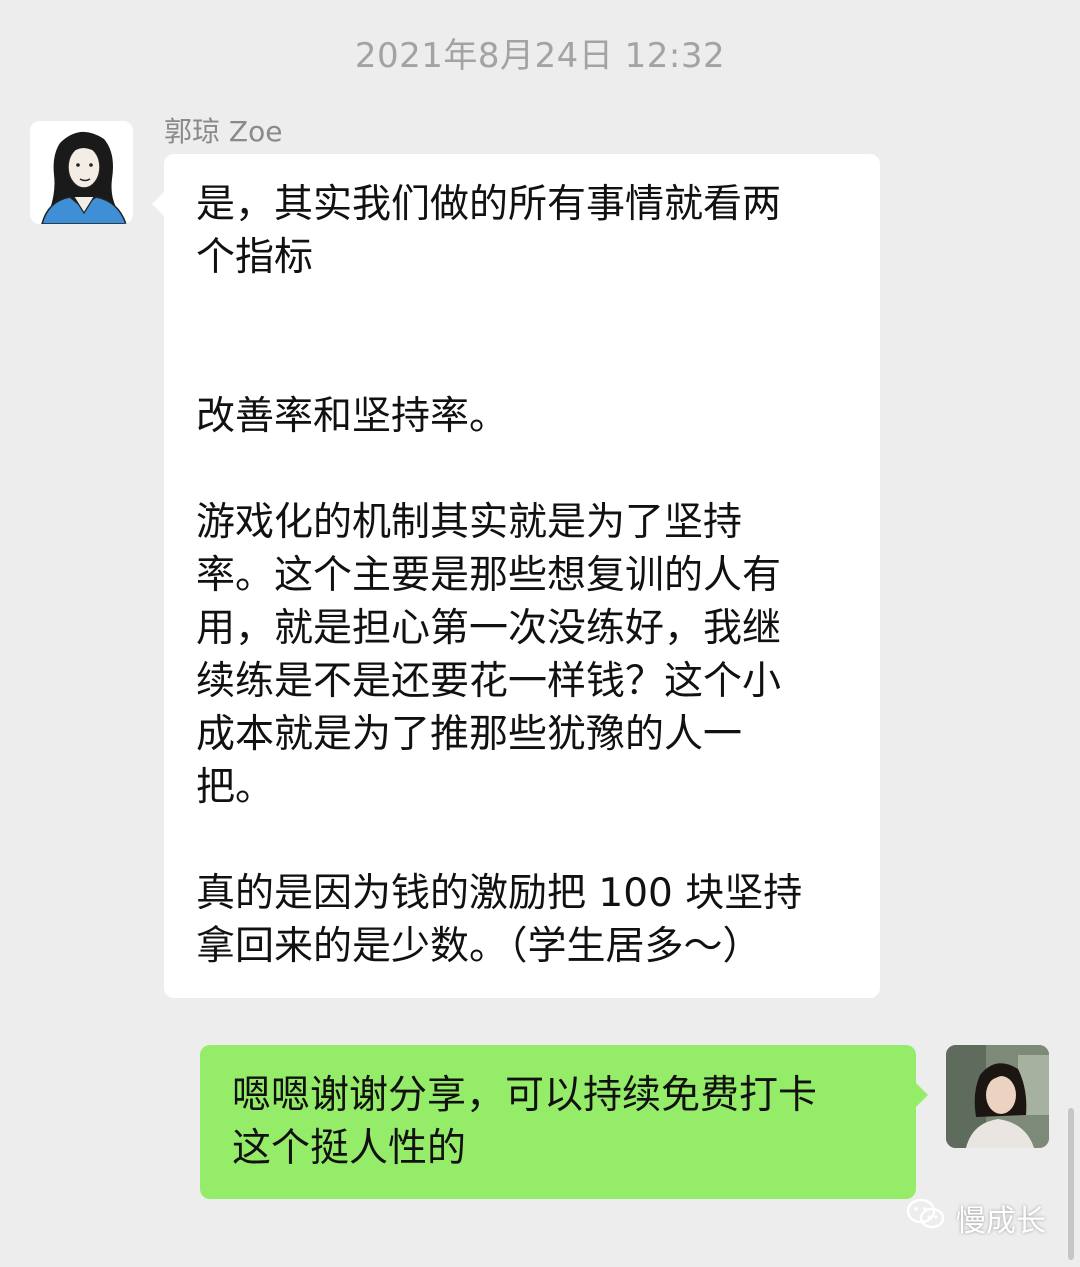 This screenshot has height=1267, width=1080. I want to click on wechat-official-account-icon, so click(926, 1218).